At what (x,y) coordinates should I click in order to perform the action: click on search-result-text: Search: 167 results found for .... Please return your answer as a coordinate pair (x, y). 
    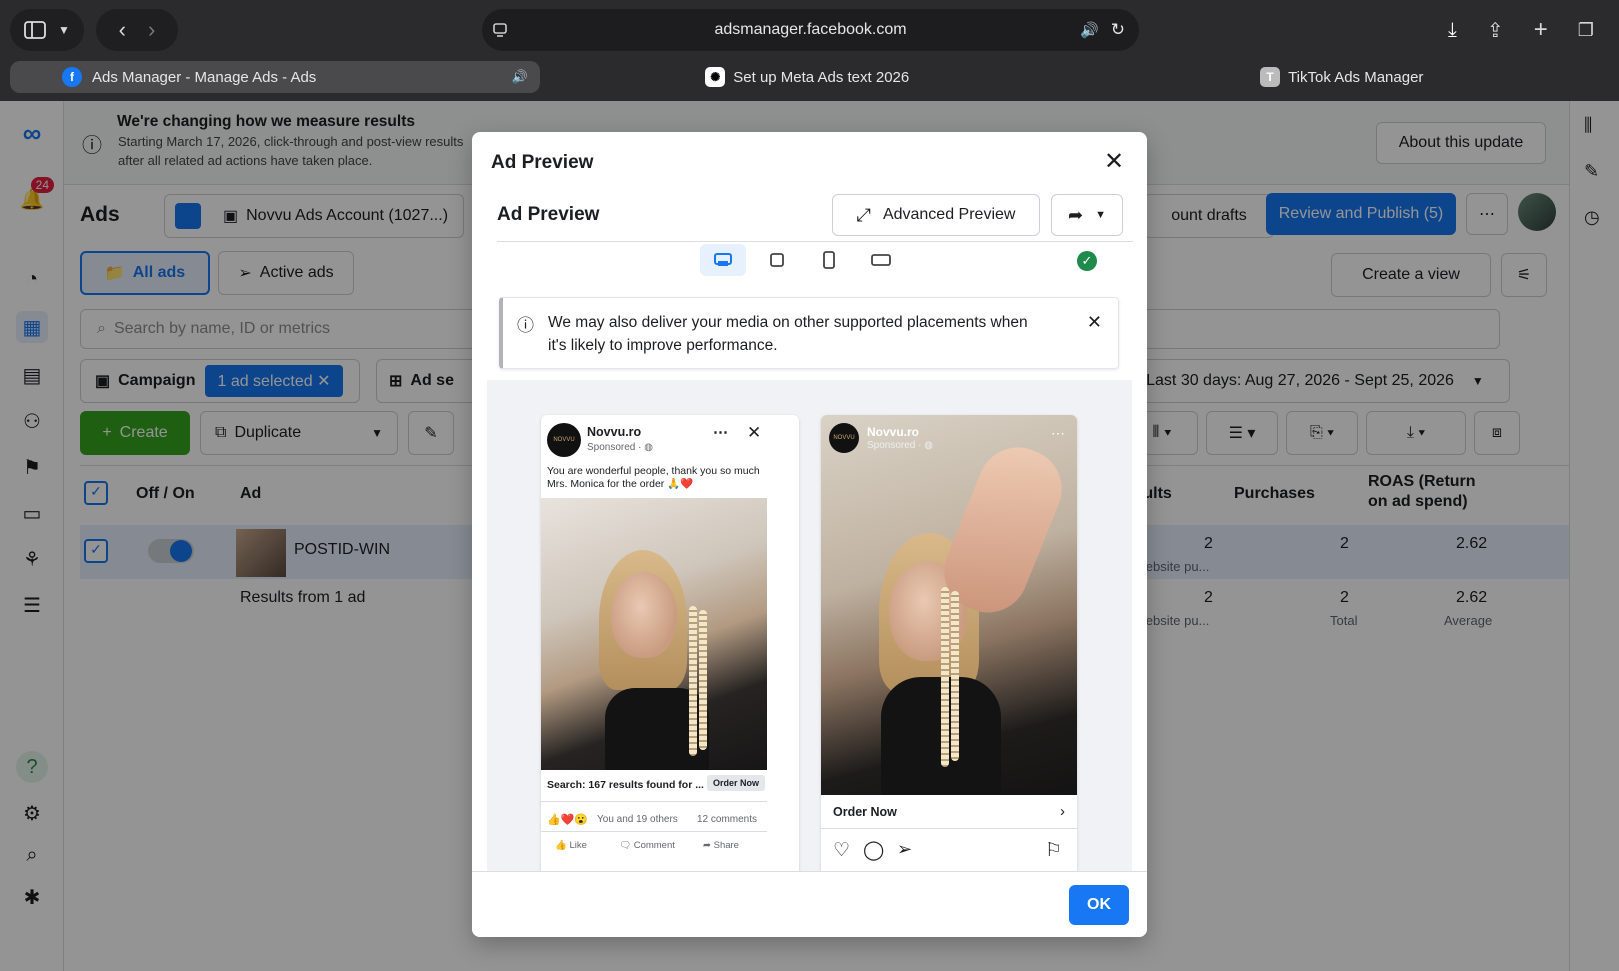
    Looking at the image, I should click on (625, 785).